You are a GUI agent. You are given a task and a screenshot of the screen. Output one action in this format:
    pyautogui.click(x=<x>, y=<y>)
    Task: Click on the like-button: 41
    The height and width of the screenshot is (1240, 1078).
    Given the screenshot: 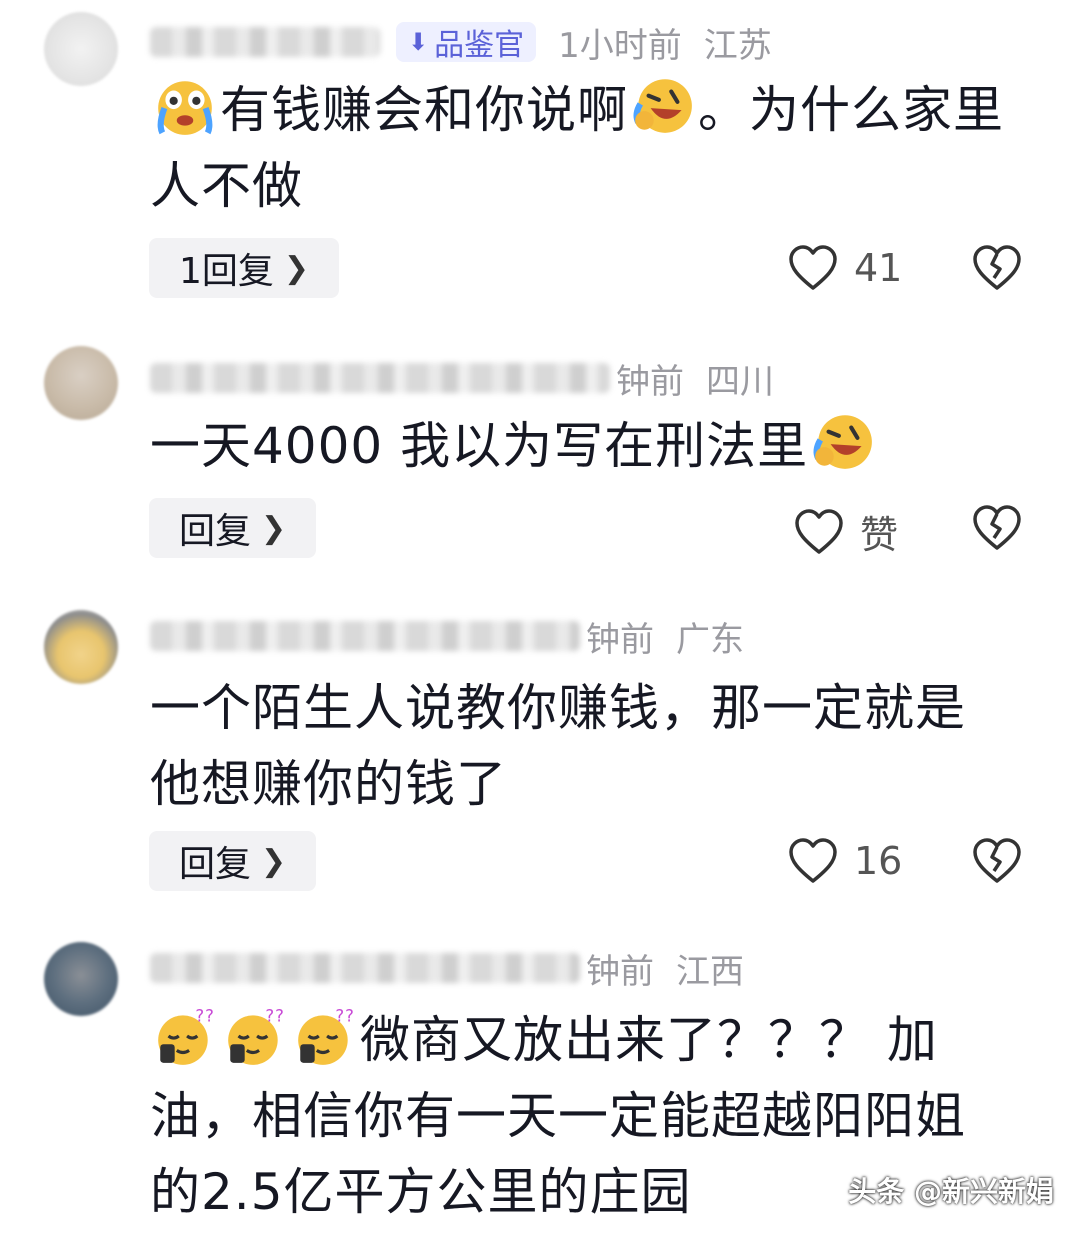 What is the action you would take?
    pyautogui.click(x=845, y=268)
    